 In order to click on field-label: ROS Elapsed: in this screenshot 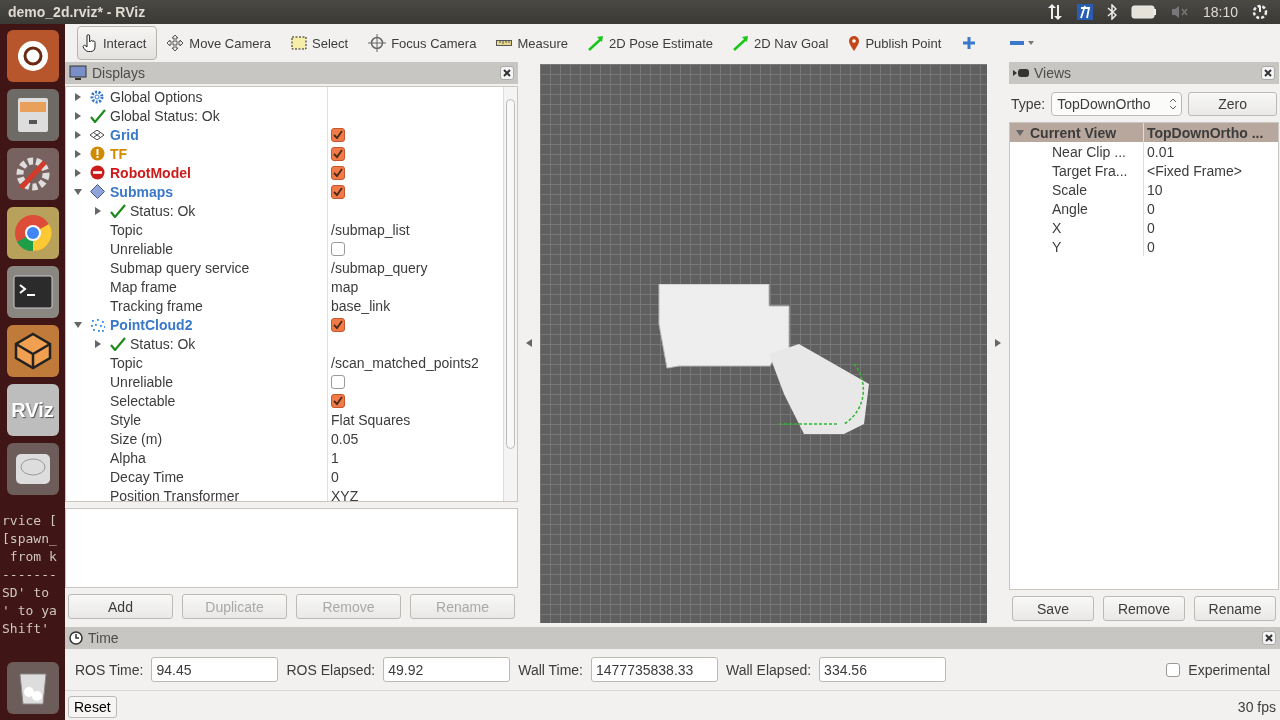, I will do `click(331, 669)`.